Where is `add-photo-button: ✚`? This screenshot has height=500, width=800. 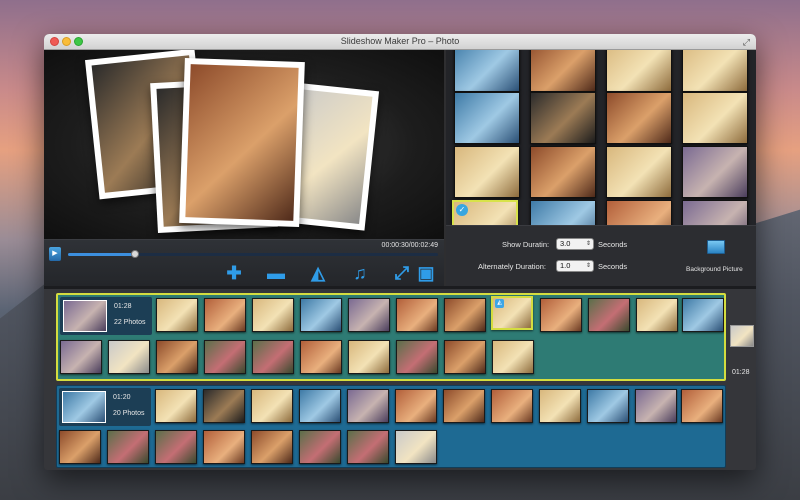
add-photo-button: ✚ is located at coordinates (234, 273).